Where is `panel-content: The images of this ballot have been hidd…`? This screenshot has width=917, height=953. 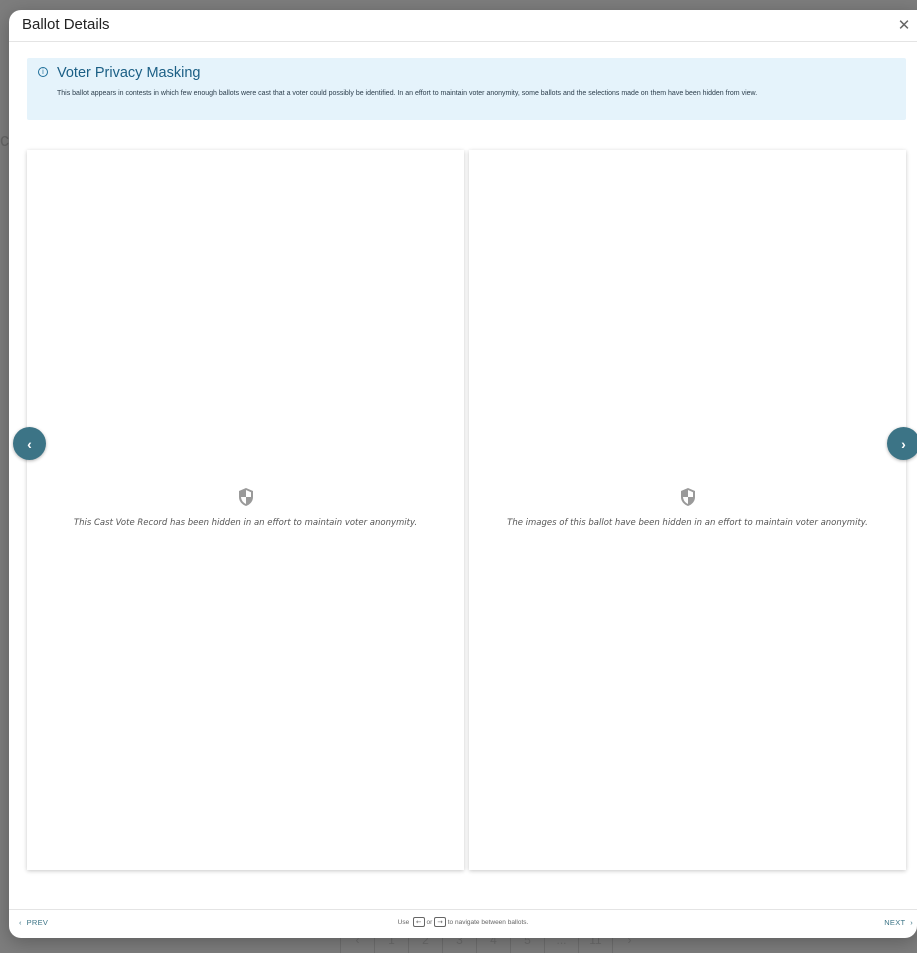
panel-content: The images of this ballot have been hidd… is located at coordinates (687, 507).